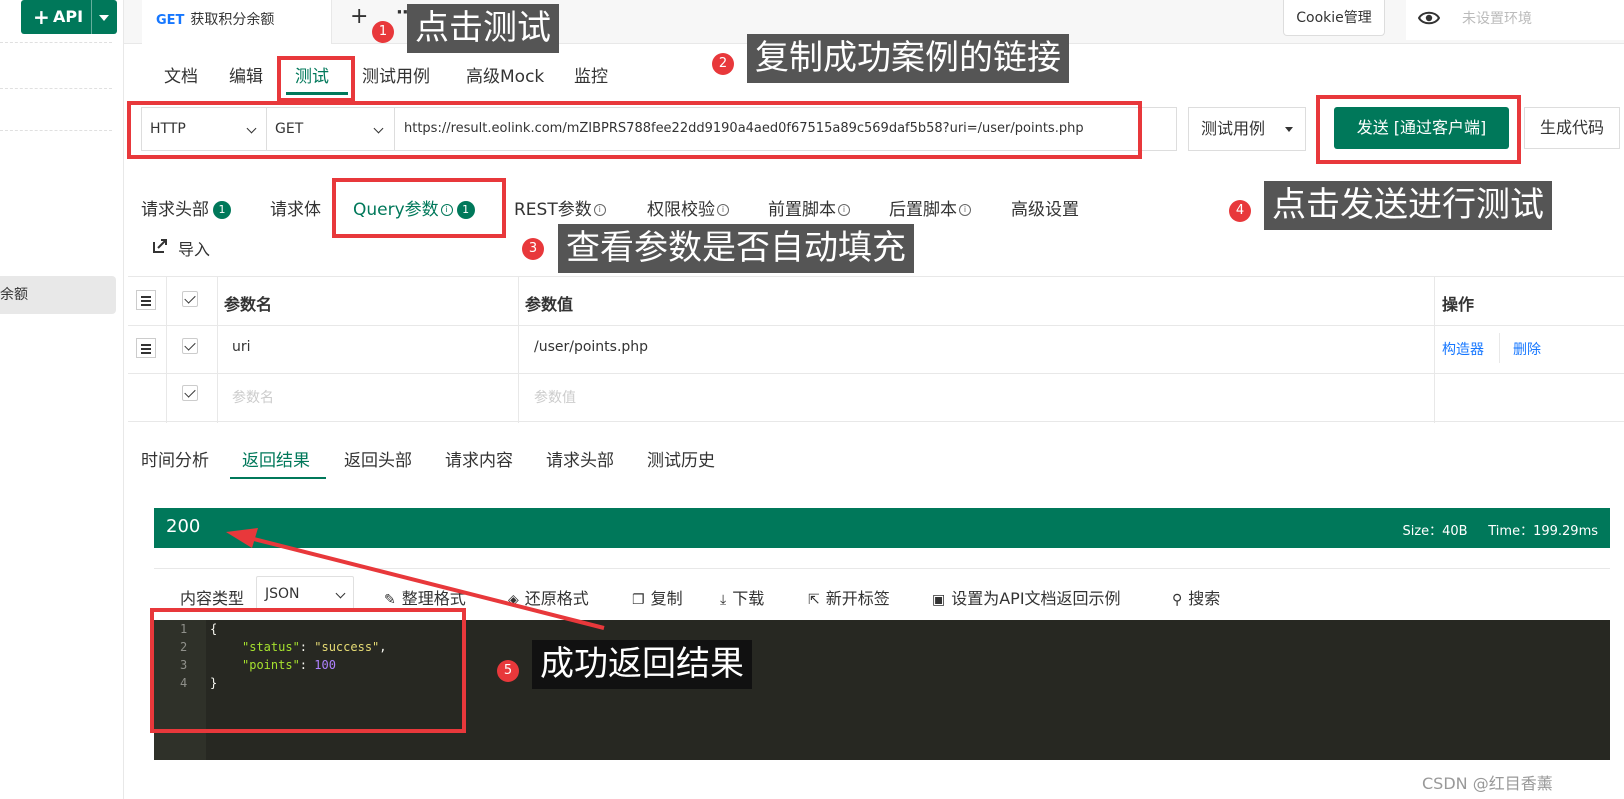 This screenshot has height=799, width=1624. I want to click on annotation-number: 3, so click(533, 249).